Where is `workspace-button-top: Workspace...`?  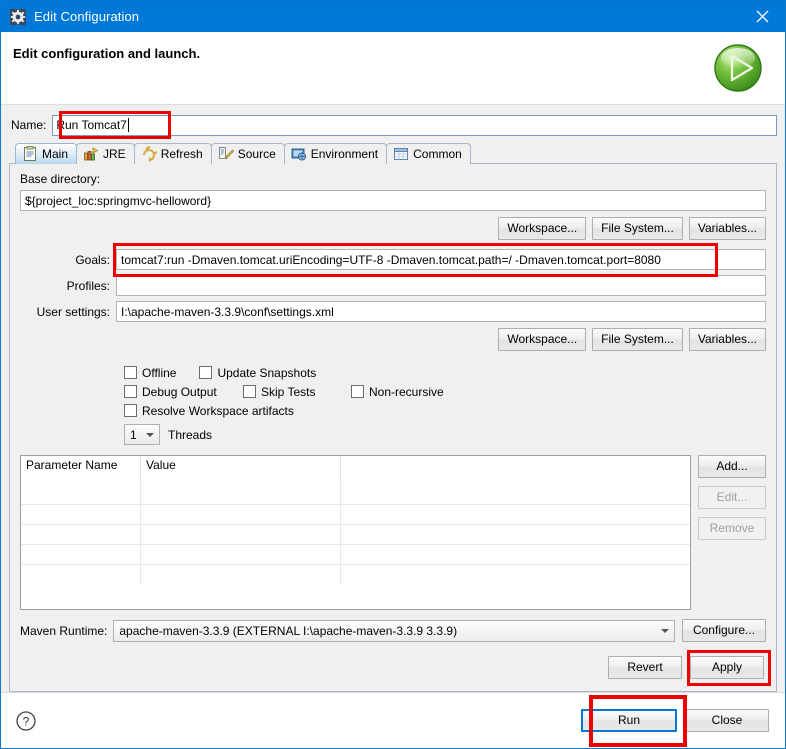 workspace-button-top: Workspace... is located at coordinates (542, 228).